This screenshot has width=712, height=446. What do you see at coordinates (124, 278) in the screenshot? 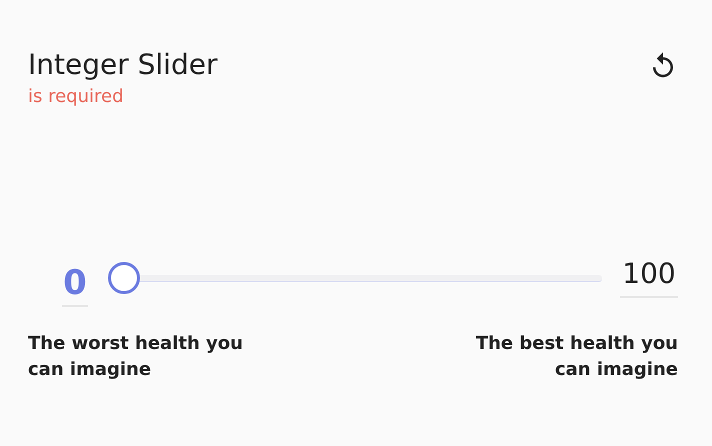
I see `slider-thumb` at bounding box center [124, 278].